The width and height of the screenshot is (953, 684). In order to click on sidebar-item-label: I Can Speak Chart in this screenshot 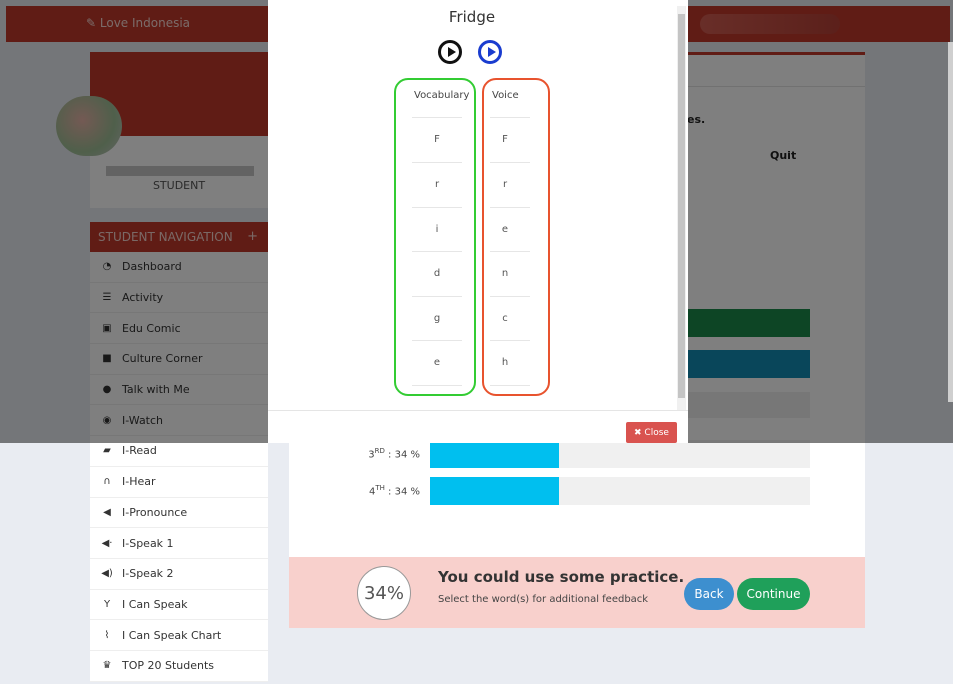, I will do `click(172, 635)`.